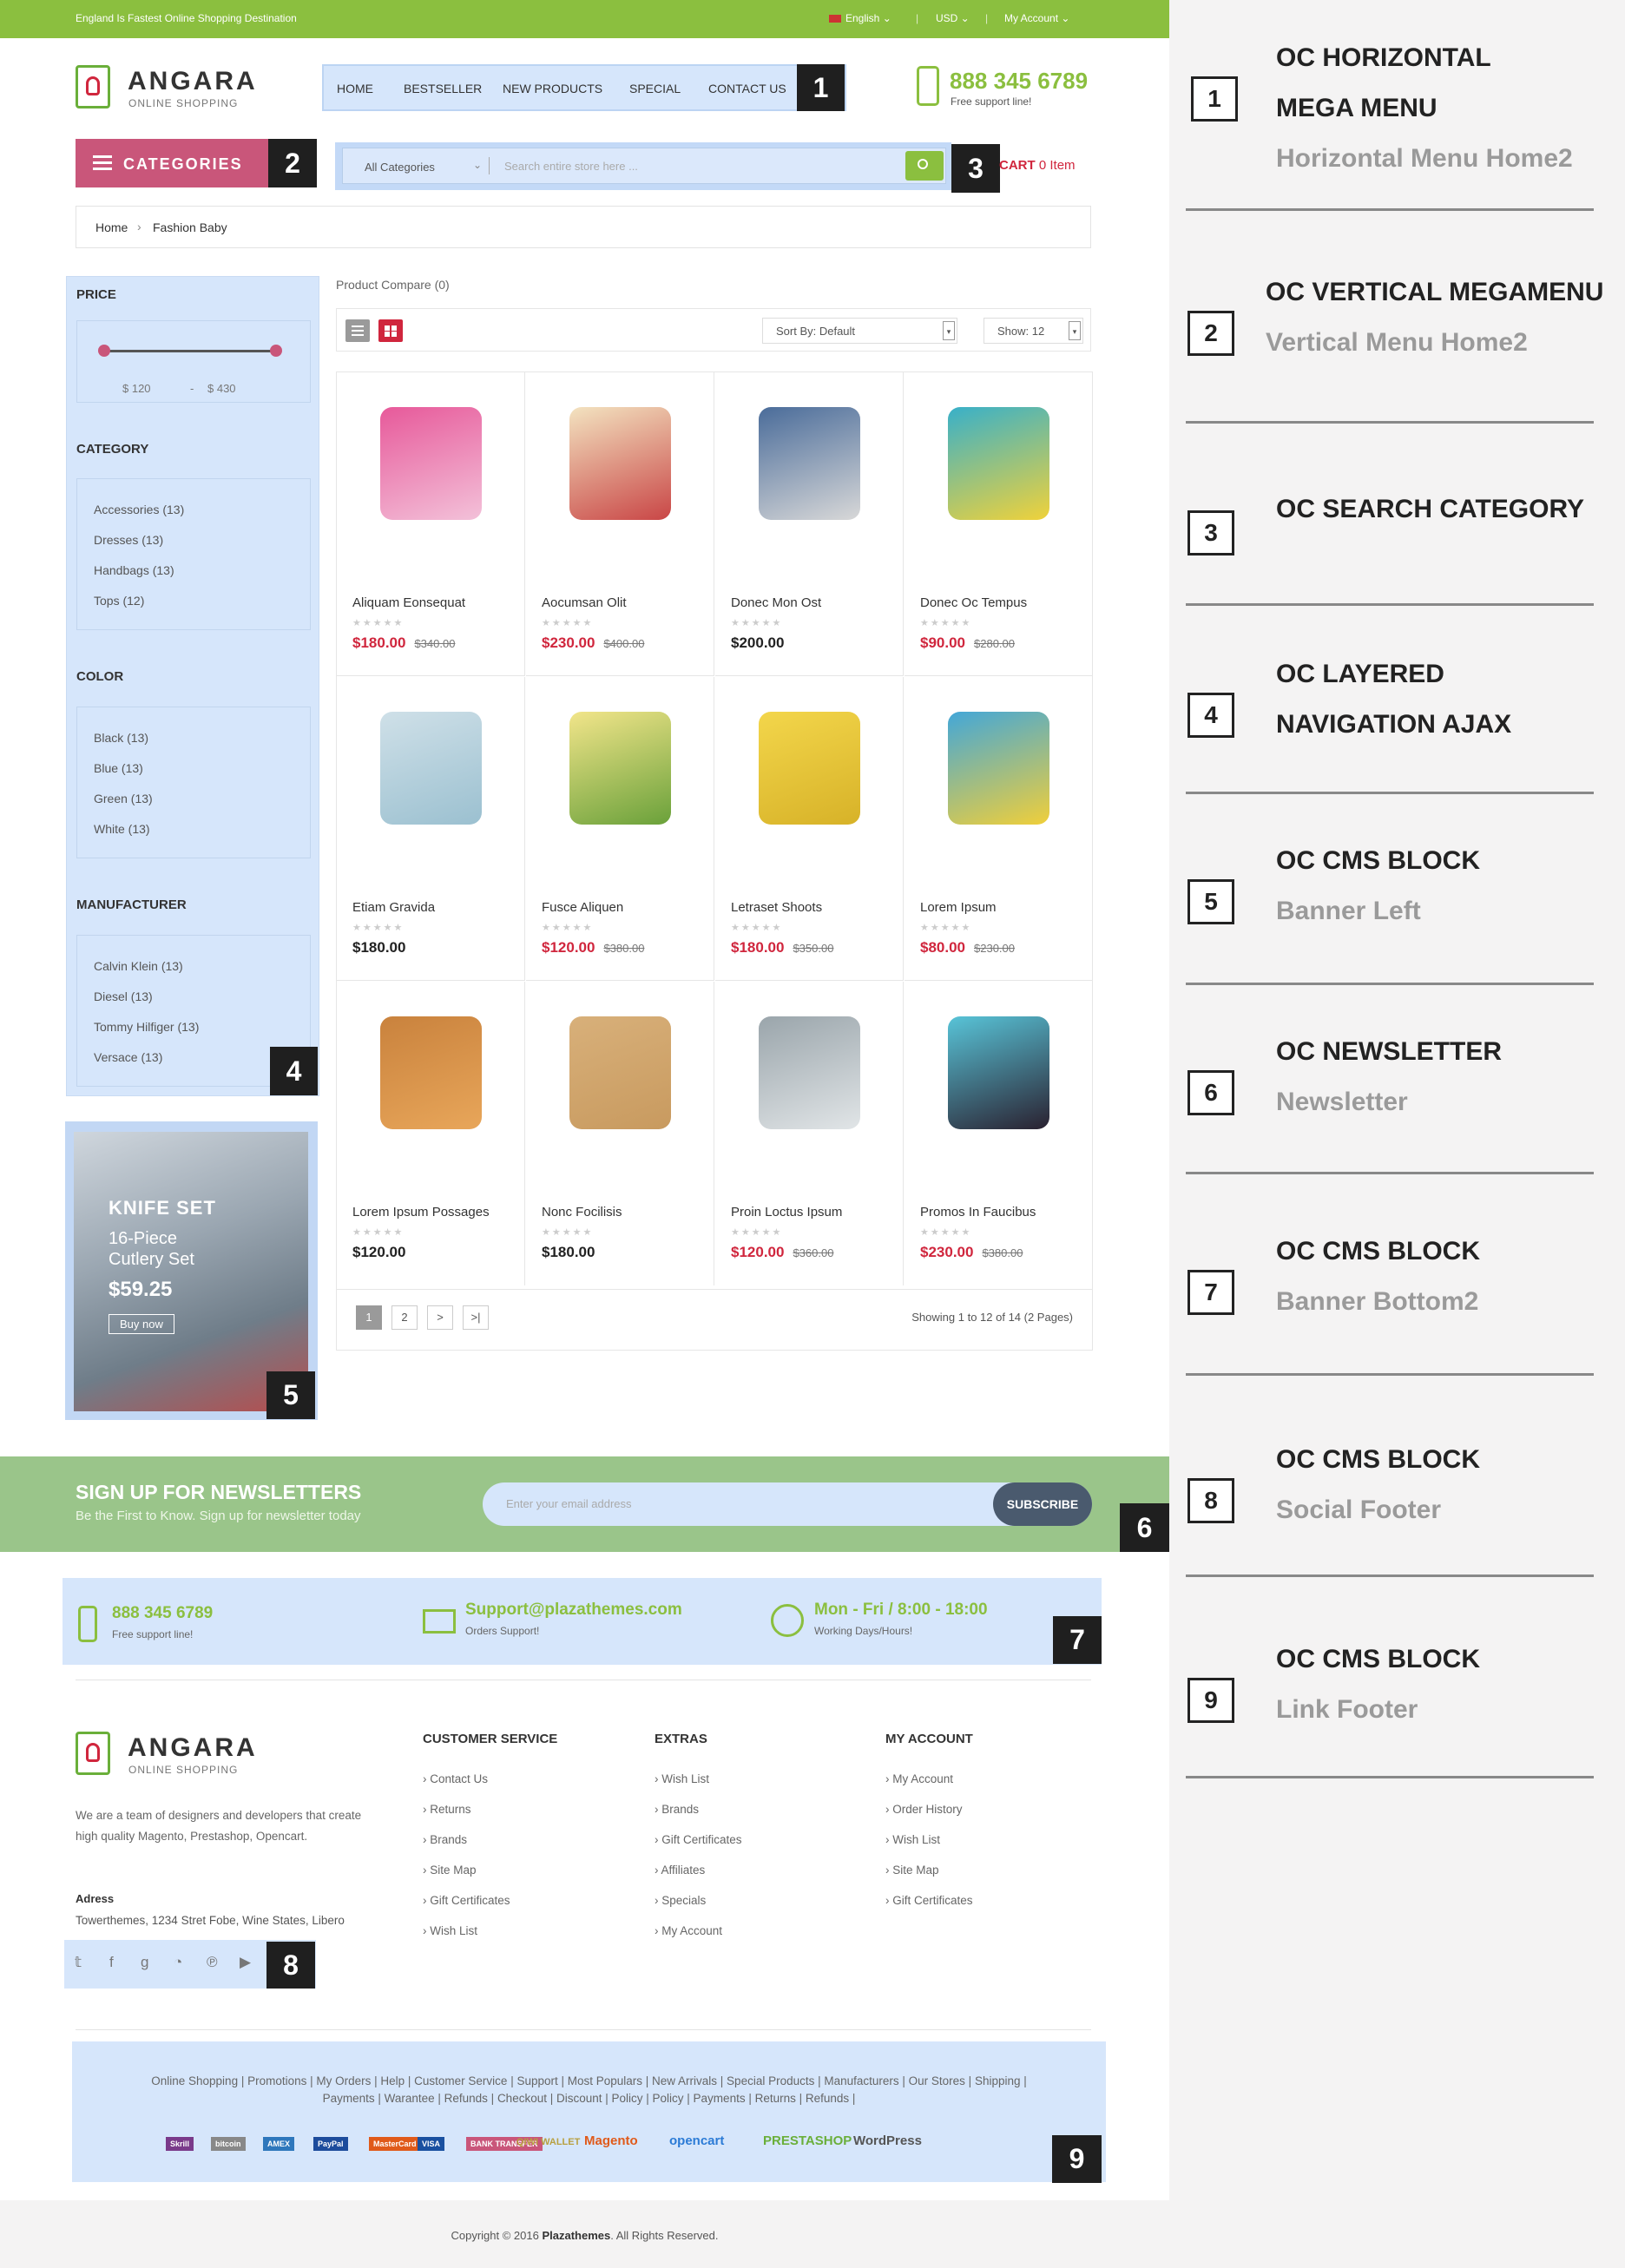 This screenshot has height=2268, width=1625. What do you see at coordinates (138, 966) in the screenshot?
I see `filter-manufacturer-item: Calvin Klein (13)` at bounding box center [138, 966].